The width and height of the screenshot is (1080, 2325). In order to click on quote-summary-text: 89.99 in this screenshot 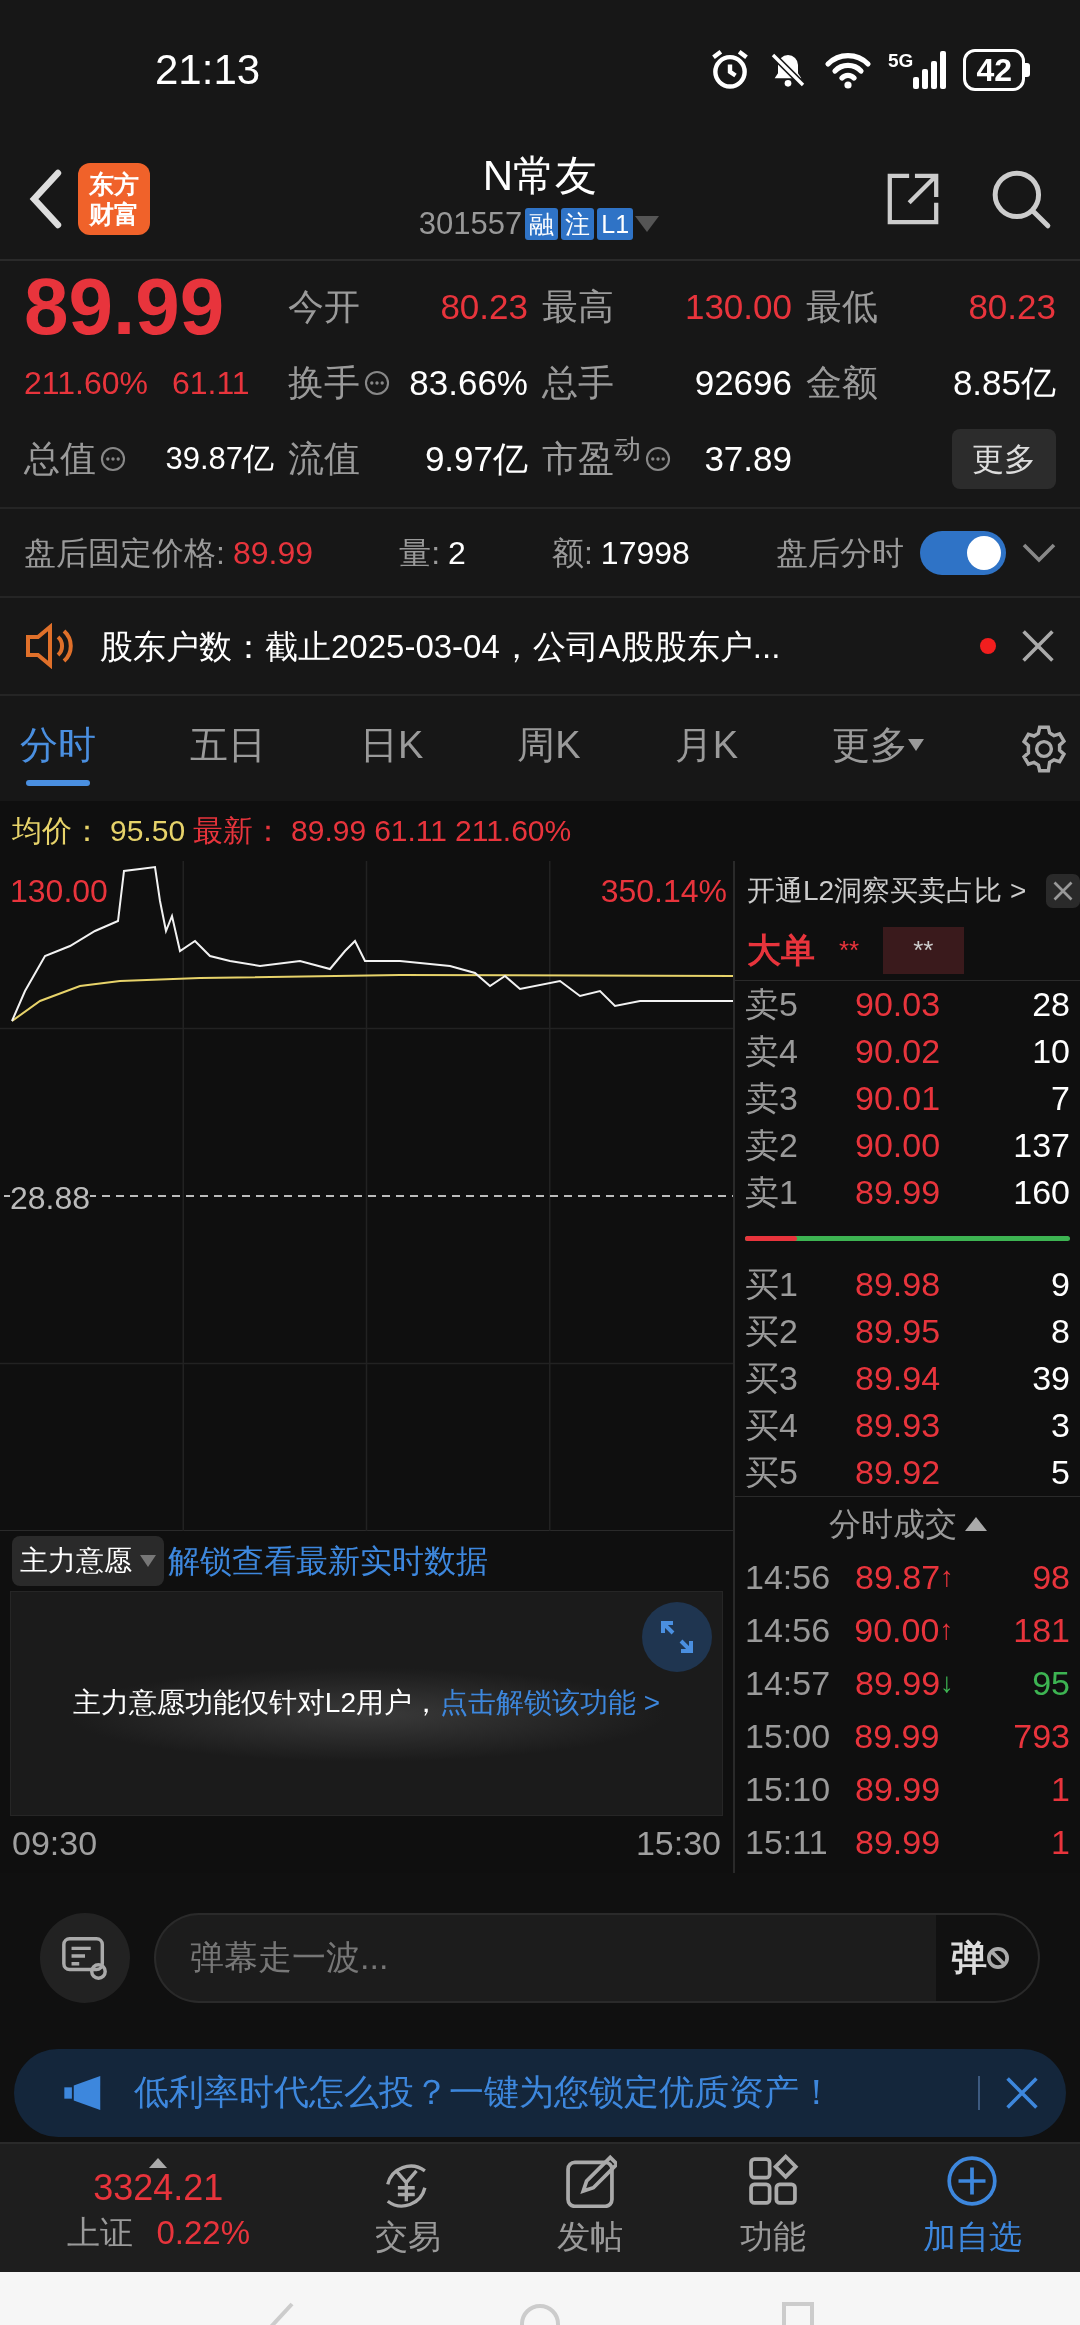, I will do `click(329, 831)`.